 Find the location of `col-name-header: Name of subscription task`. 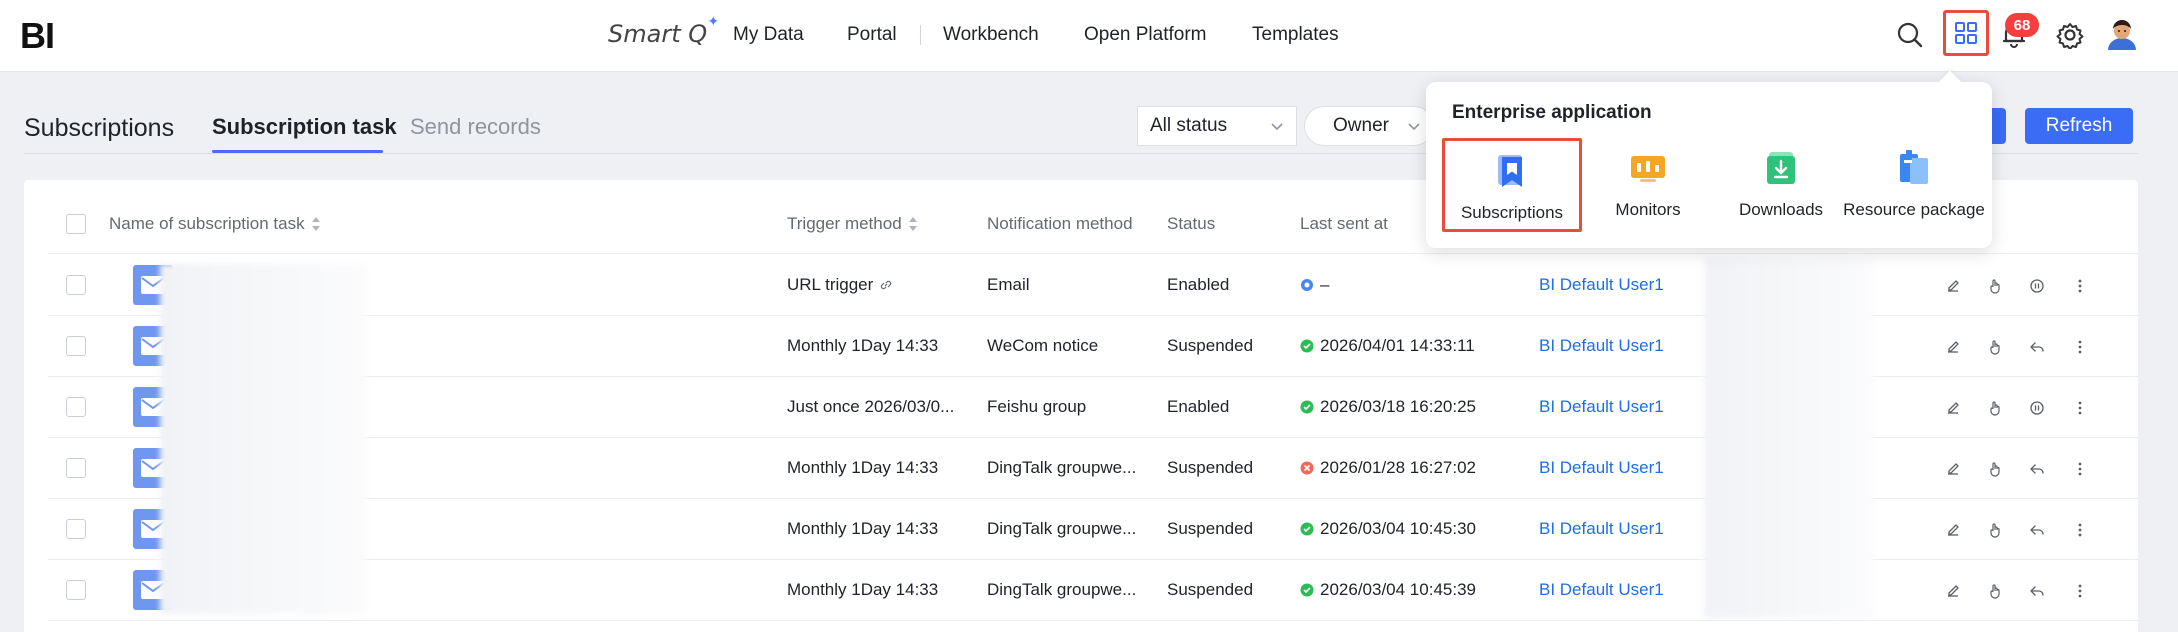

col-name-header: Name of subscription task is located at coordinates (215, 224).